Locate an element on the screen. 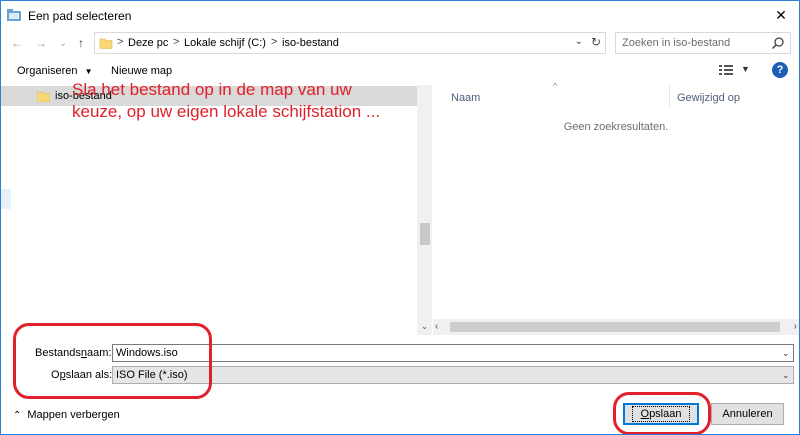  chevron-right-icon: › is located at coordinates (795, 326).